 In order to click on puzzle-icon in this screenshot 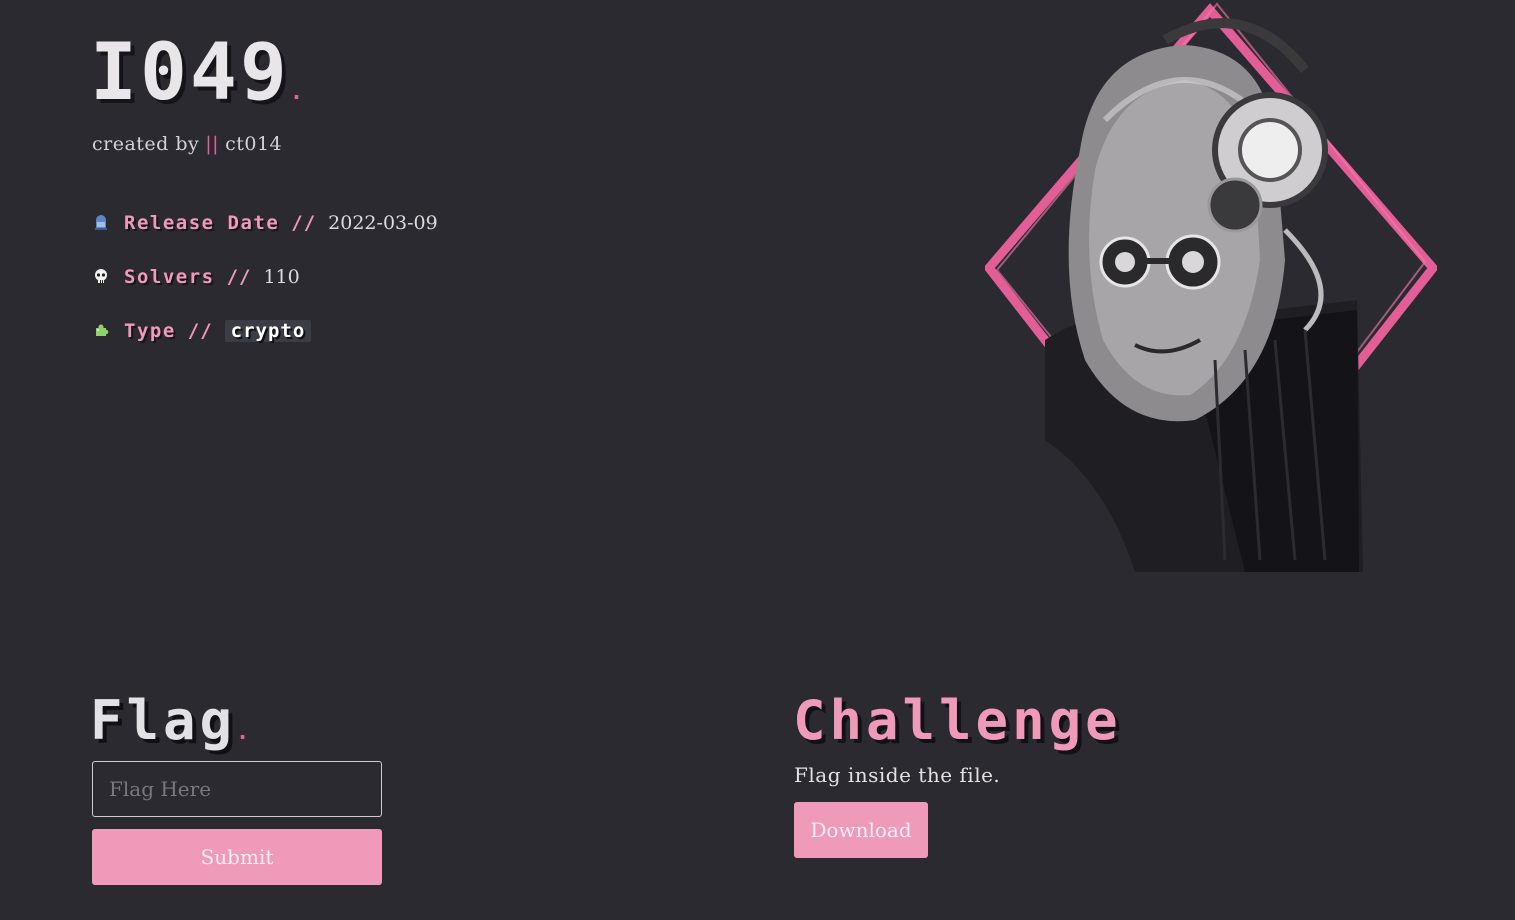, I will do `click(101, 331)`.